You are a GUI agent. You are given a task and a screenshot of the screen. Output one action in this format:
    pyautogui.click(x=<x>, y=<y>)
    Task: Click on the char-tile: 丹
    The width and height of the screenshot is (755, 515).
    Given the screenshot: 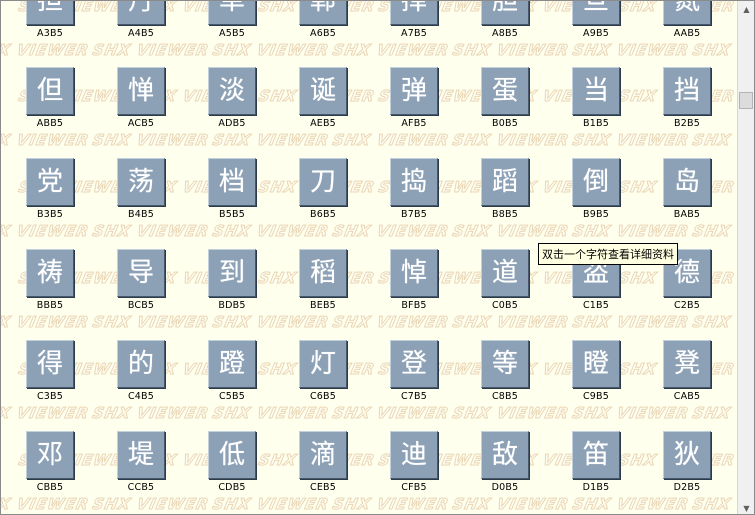 What is the action you would take?
    pyautogui.click(x=141, y=13)
    